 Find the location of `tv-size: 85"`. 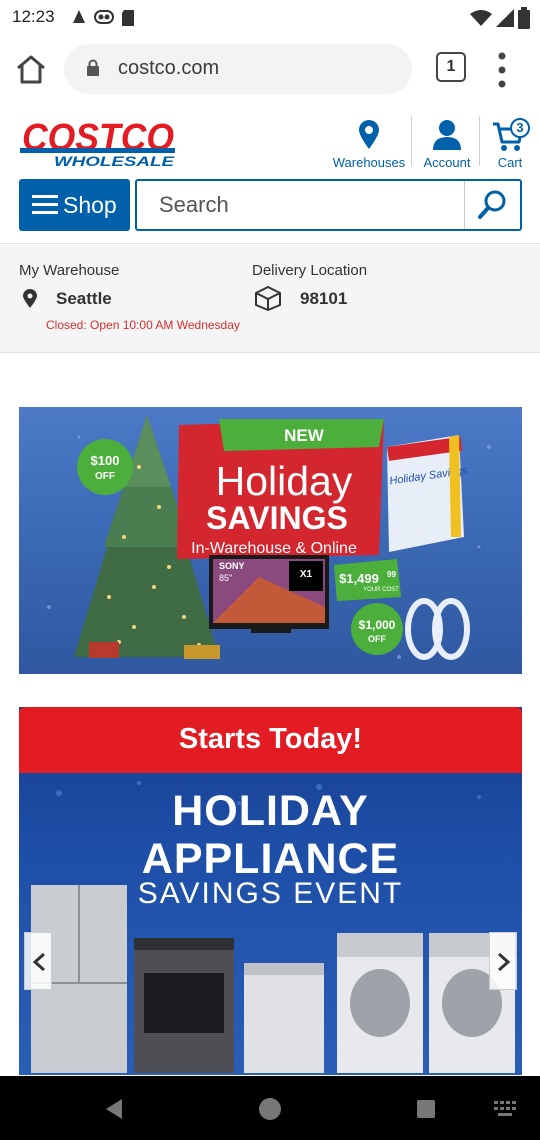

tv-size: 85" is located at coordinates (225, 578).